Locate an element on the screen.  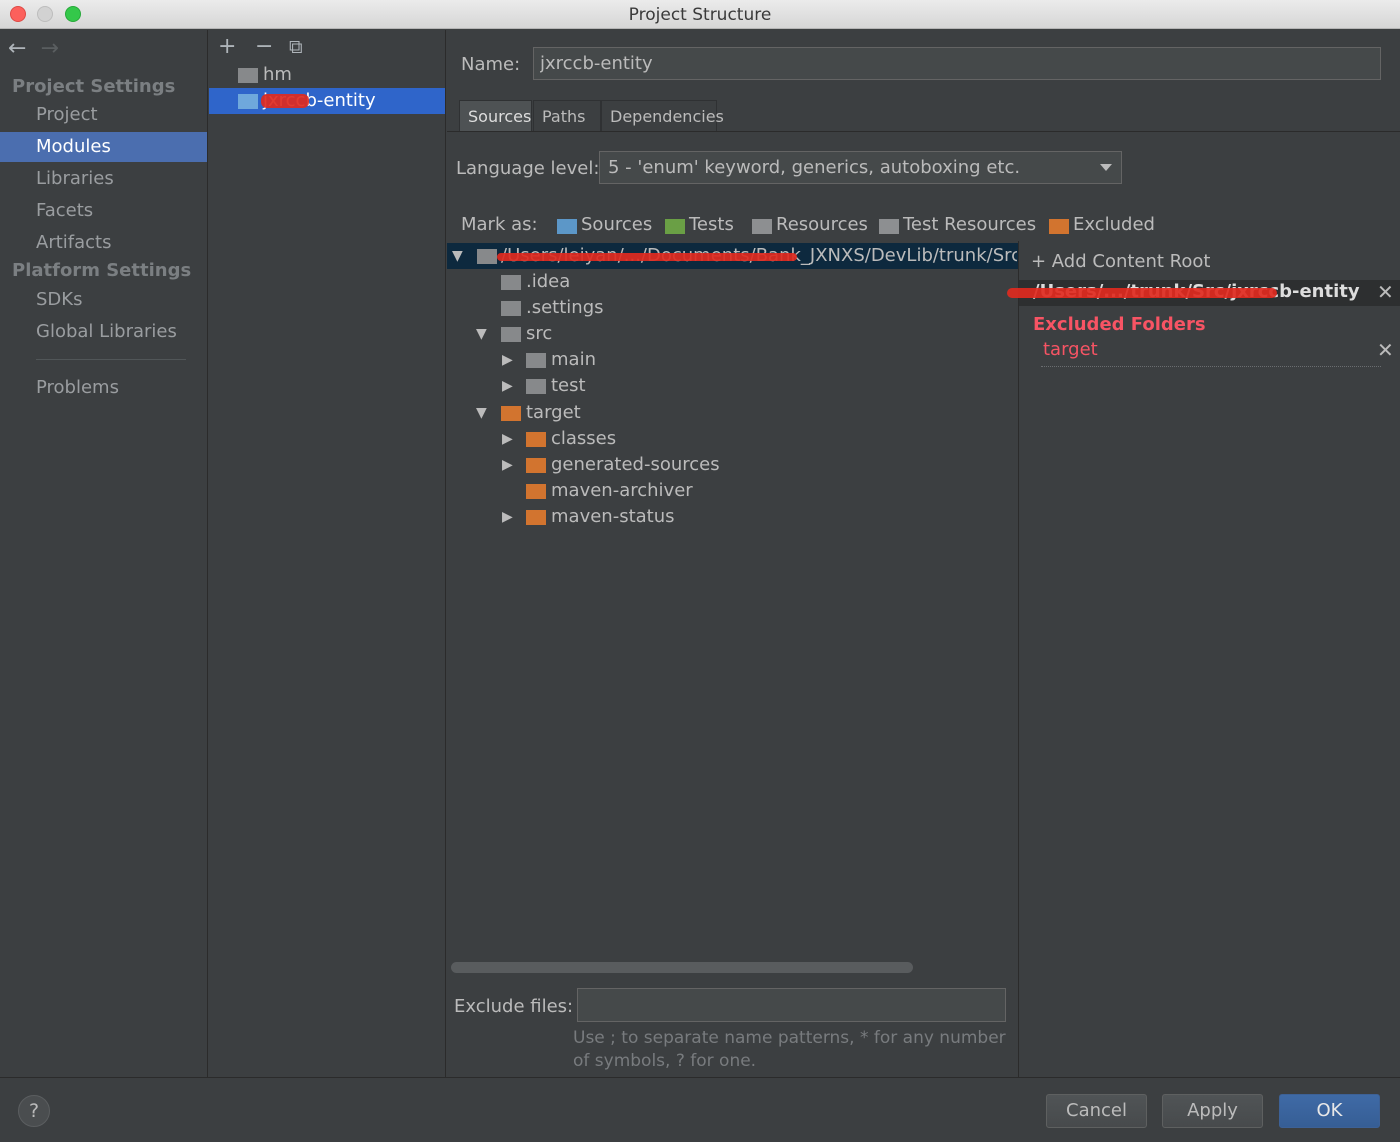
sidebar-item-artifacts: Artifacts is located at coordinates (103, 243).